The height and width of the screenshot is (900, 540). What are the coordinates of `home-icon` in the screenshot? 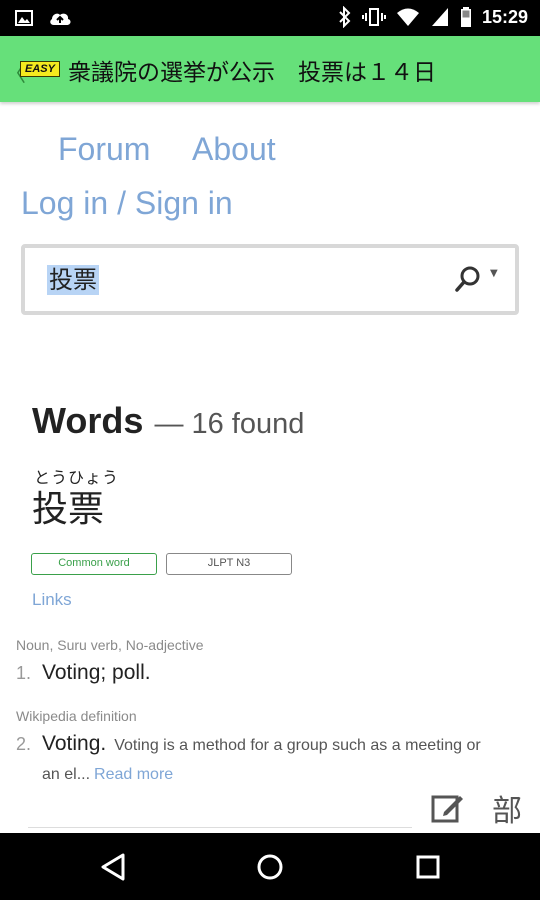 It's located at (270, 867).